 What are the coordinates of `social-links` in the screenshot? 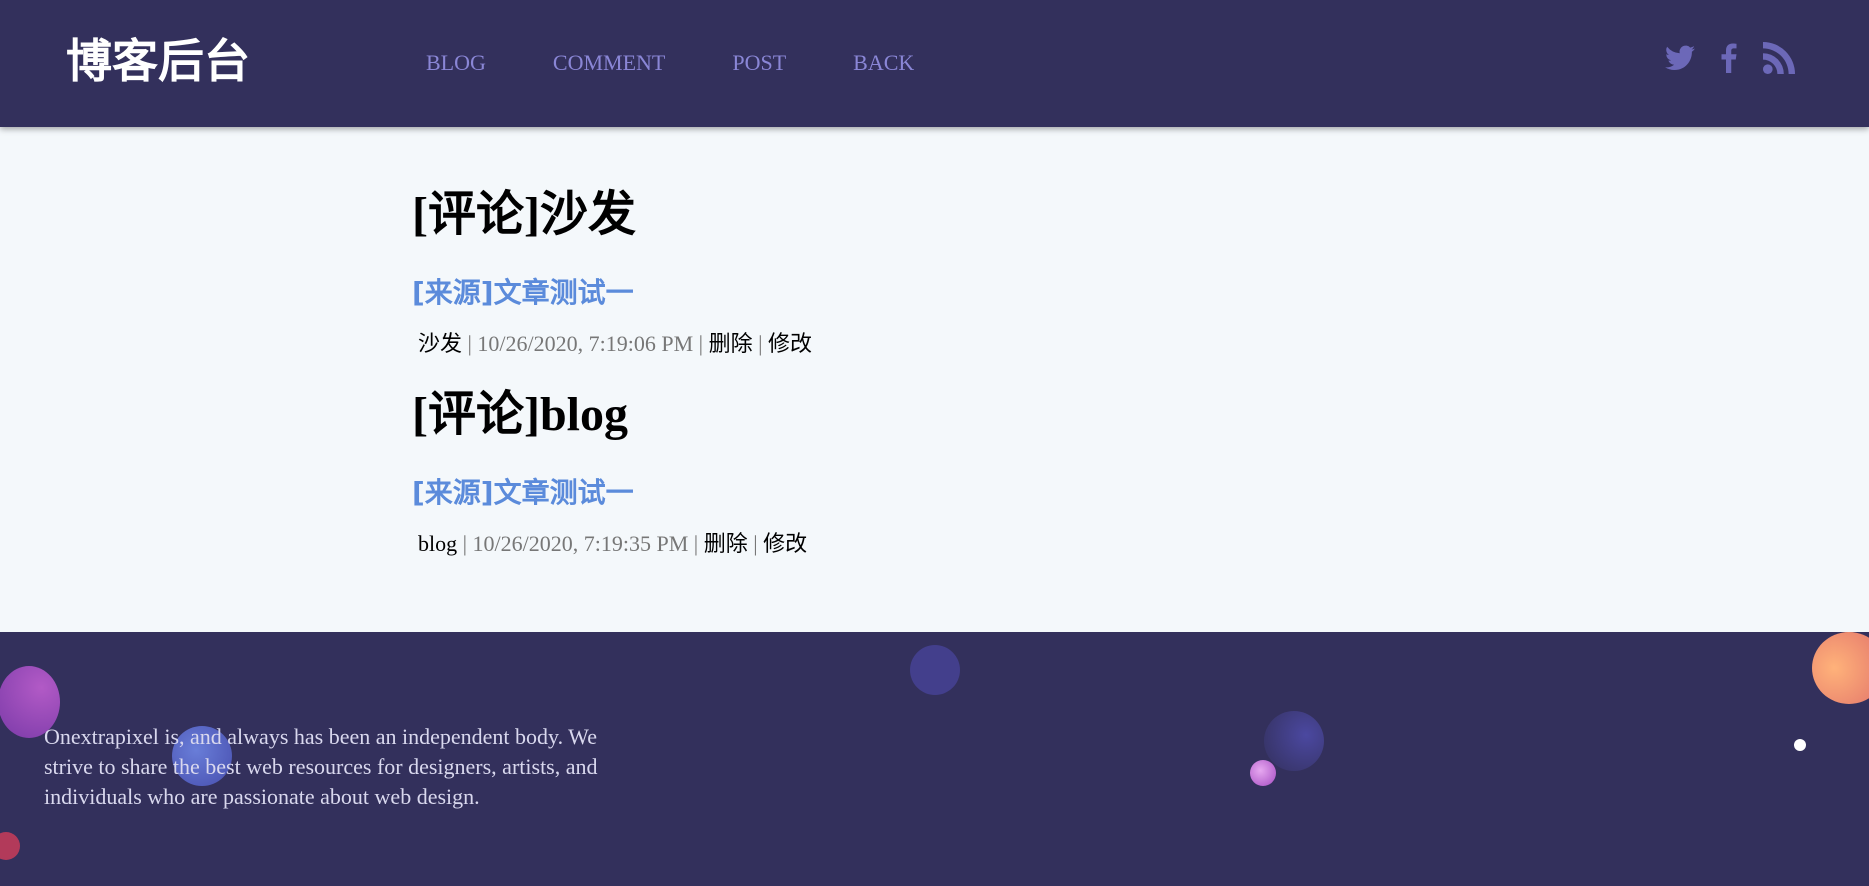 It's located at (1717, 58).